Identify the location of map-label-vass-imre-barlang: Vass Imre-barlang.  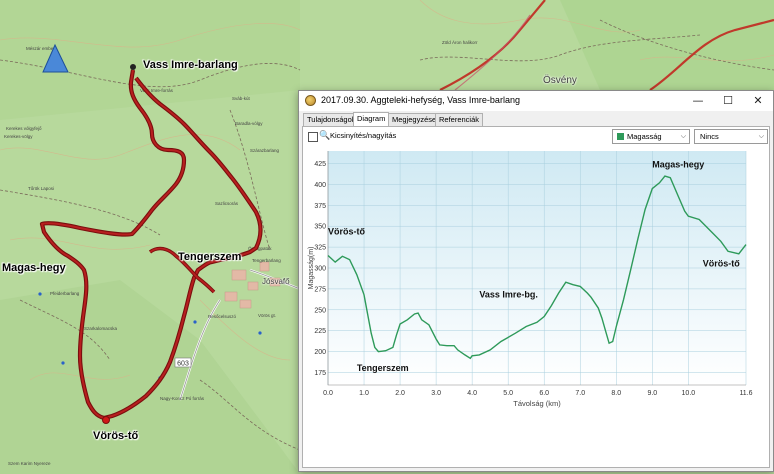
(190, 65).